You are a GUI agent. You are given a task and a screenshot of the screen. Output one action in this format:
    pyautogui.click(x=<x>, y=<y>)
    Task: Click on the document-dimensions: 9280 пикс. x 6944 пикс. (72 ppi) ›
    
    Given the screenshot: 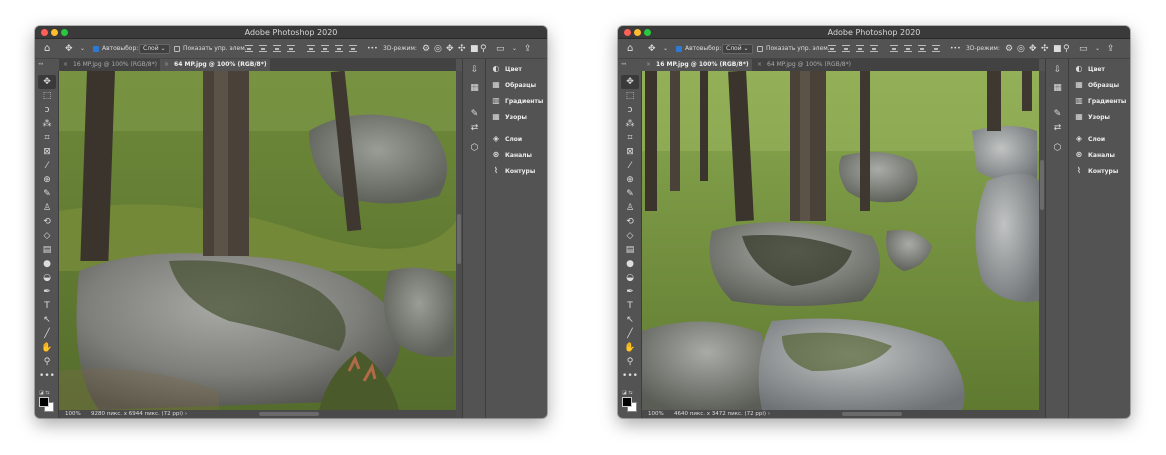 What is the action you would take?
    pyautogui.click(x=139, y=414)
    